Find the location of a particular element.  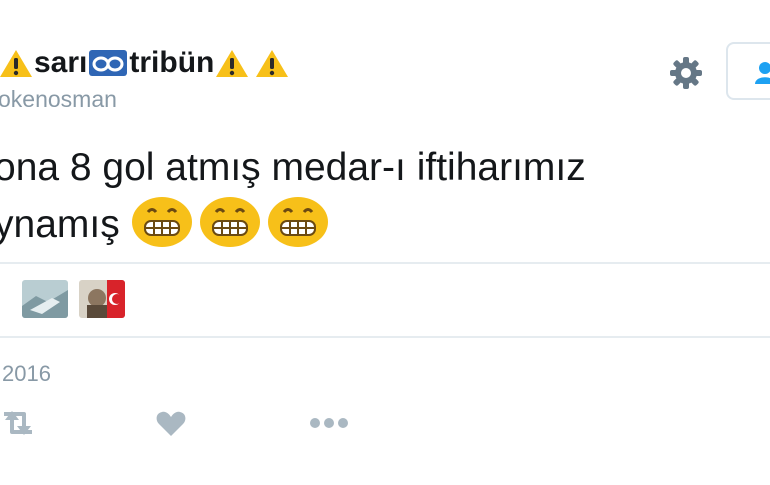

like-icon is located at coordinates (171, 423).